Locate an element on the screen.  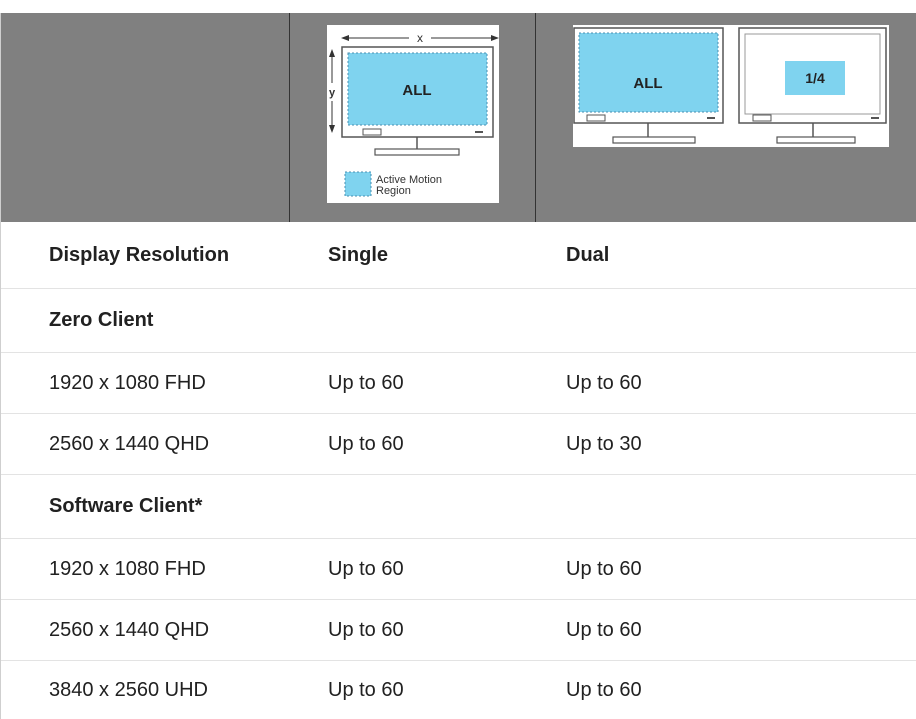
monitor-led is located at coordinates (479, 132).